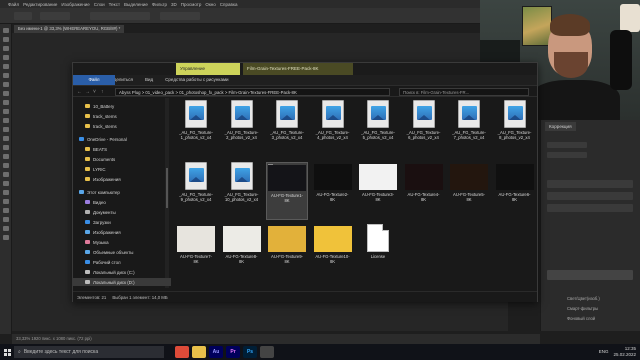 This screenshot has width=640, height=360. I want to click on file-item: AU-FG-Texture6- 8K, so click(515, 191).